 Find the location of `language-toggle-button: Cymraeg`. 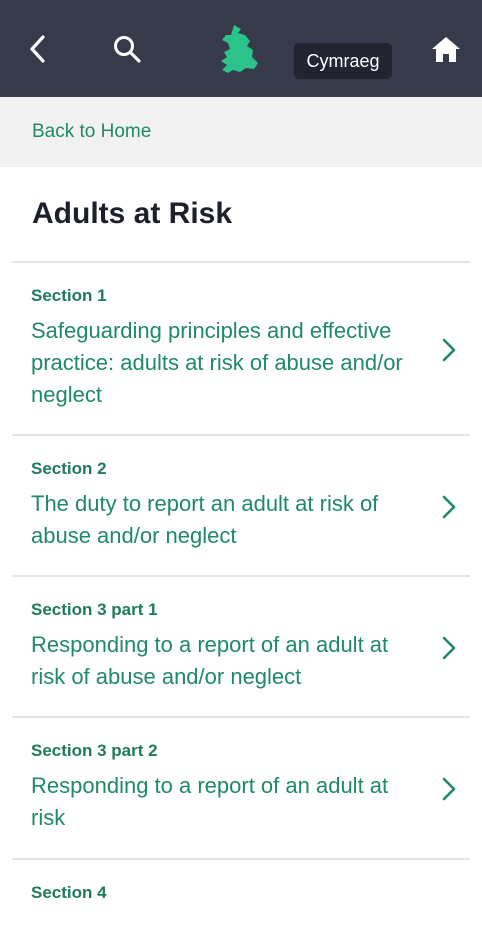

language-toggle-button: Cymraeg is located at coordinates (343, 61).